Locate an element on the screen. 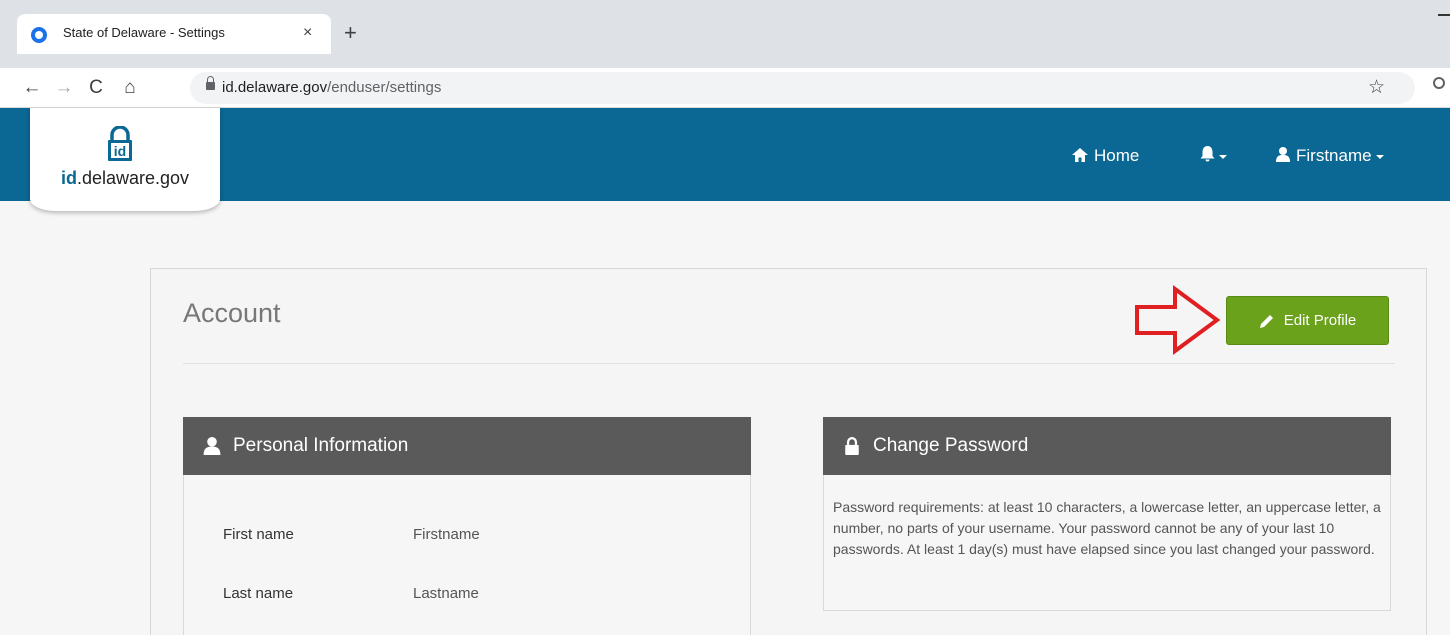 Image resolution: width=1450 pixels, height=635 pixels. bell-icon is located at coordinates (1207, 154).